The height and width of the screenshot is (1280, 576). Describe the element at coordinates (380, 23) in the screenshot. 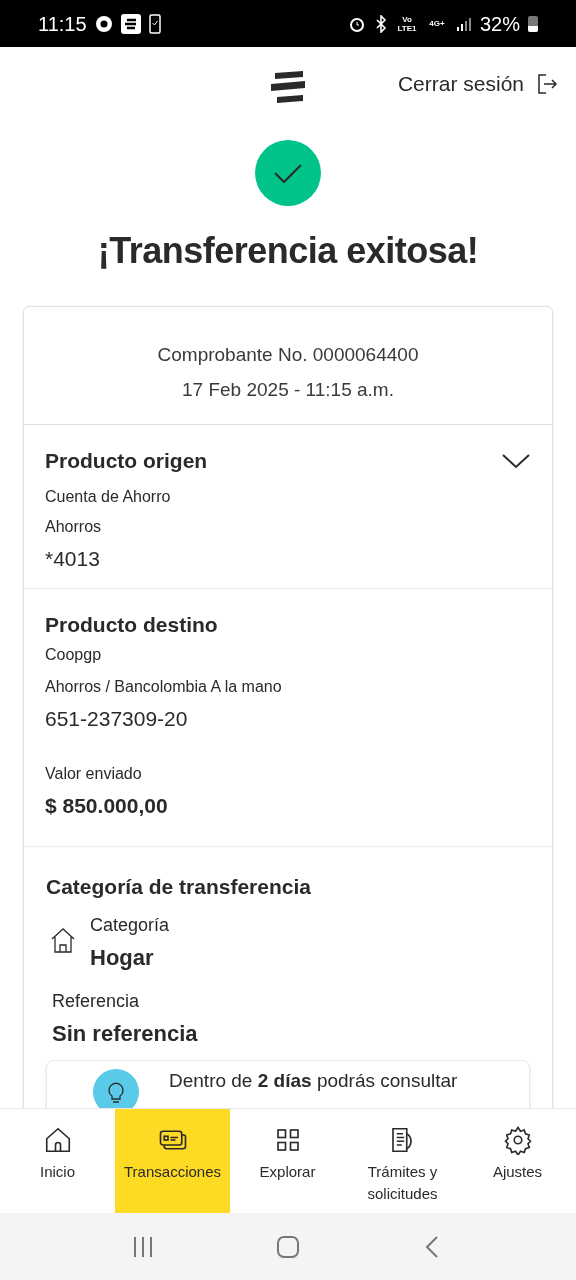

I see `bluetooth-icon` at that location.